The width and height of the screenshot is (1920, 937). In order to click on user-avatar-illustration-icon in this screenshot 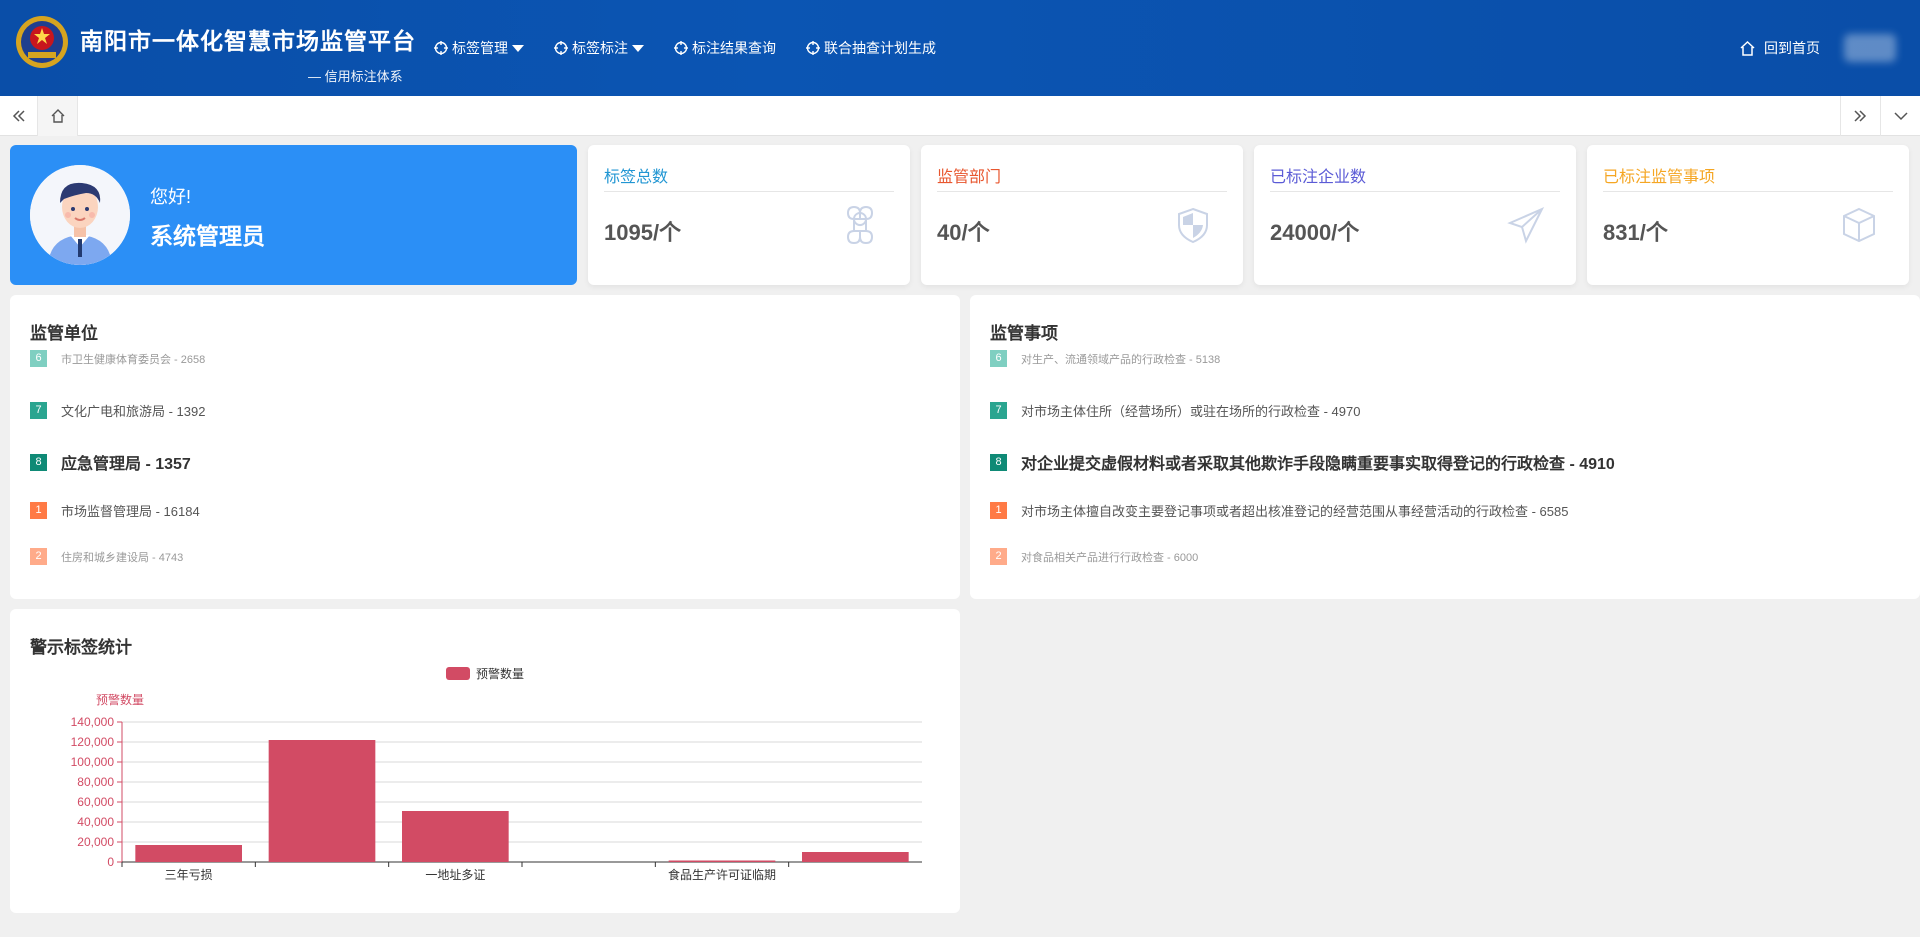, I will do `click(80, 215)`.